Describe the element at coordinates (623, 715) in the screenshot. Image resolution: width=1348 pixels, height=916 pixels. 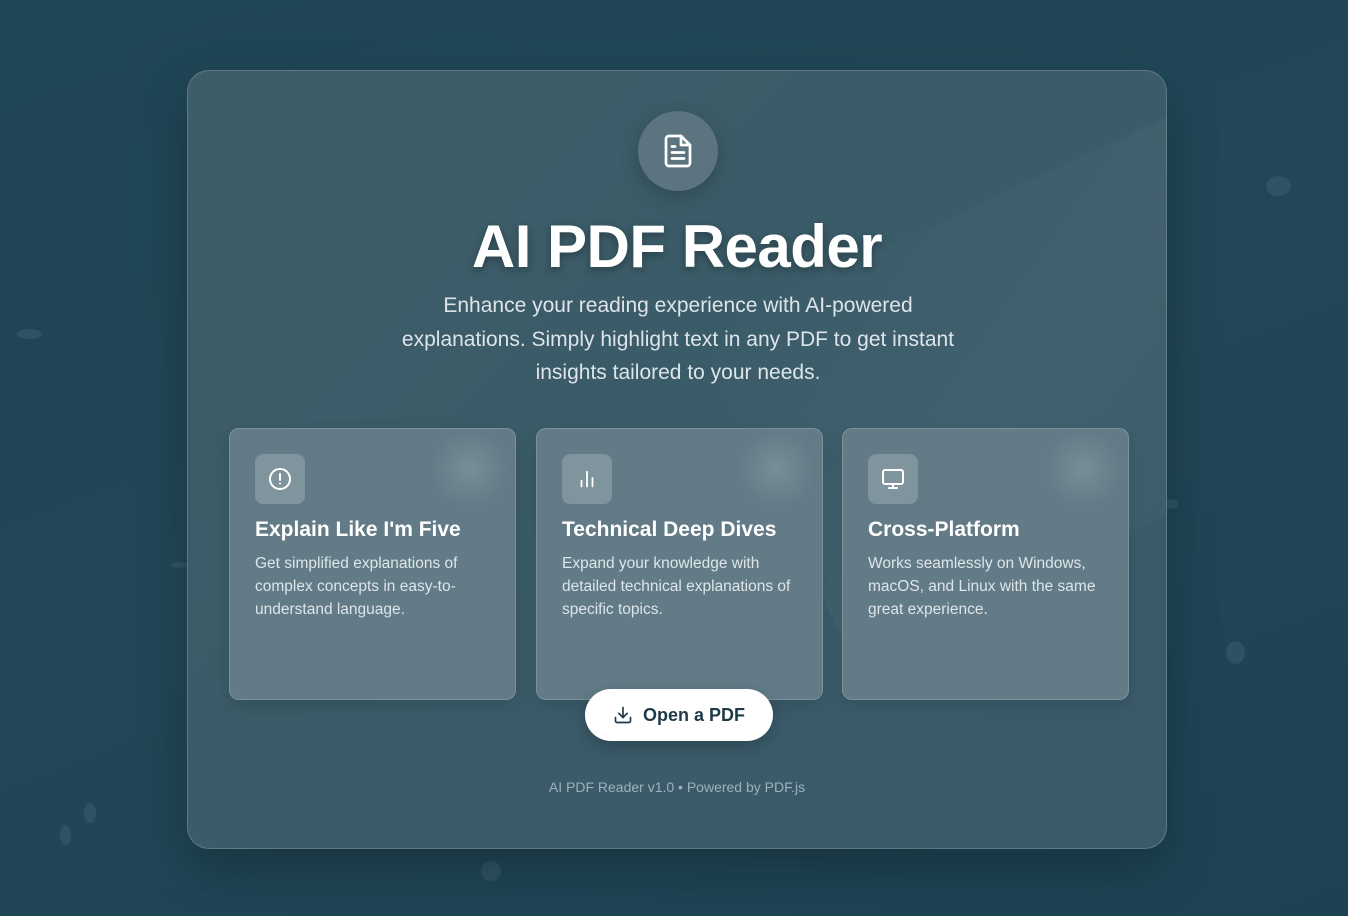
I see `download-icon` at that location.